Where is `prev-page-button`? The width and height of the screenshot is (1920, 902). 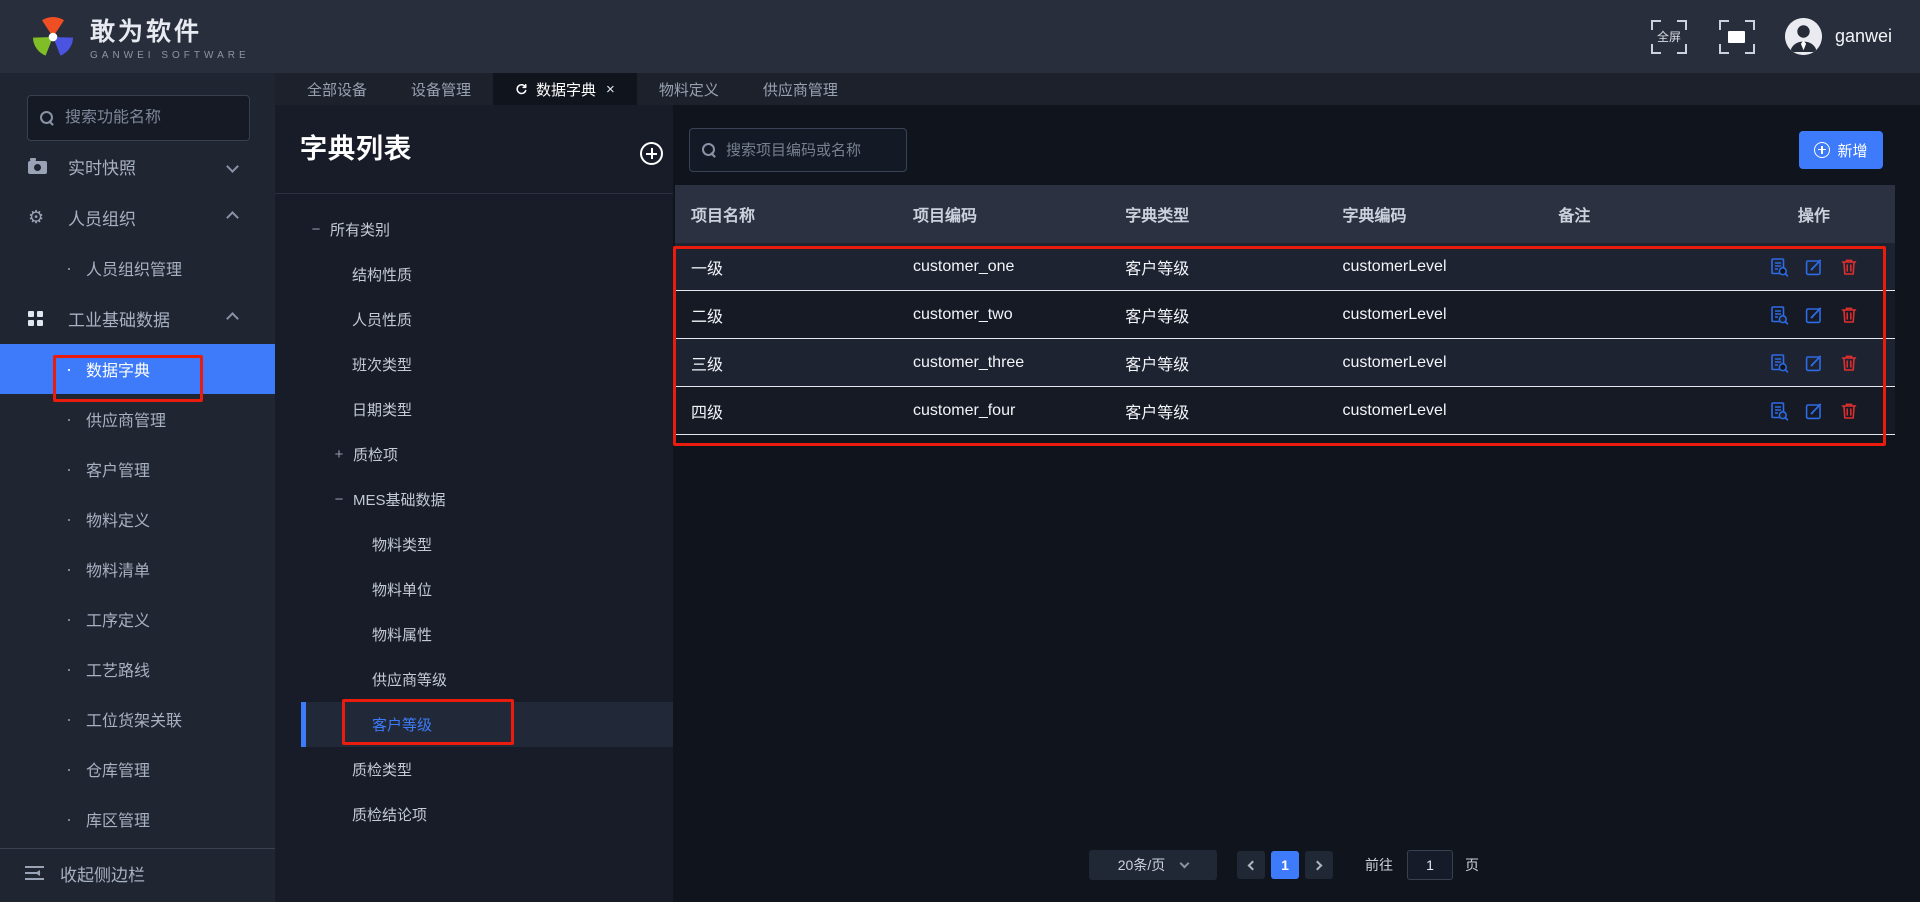
prev-page-button is located at coordinates (1251, 865).